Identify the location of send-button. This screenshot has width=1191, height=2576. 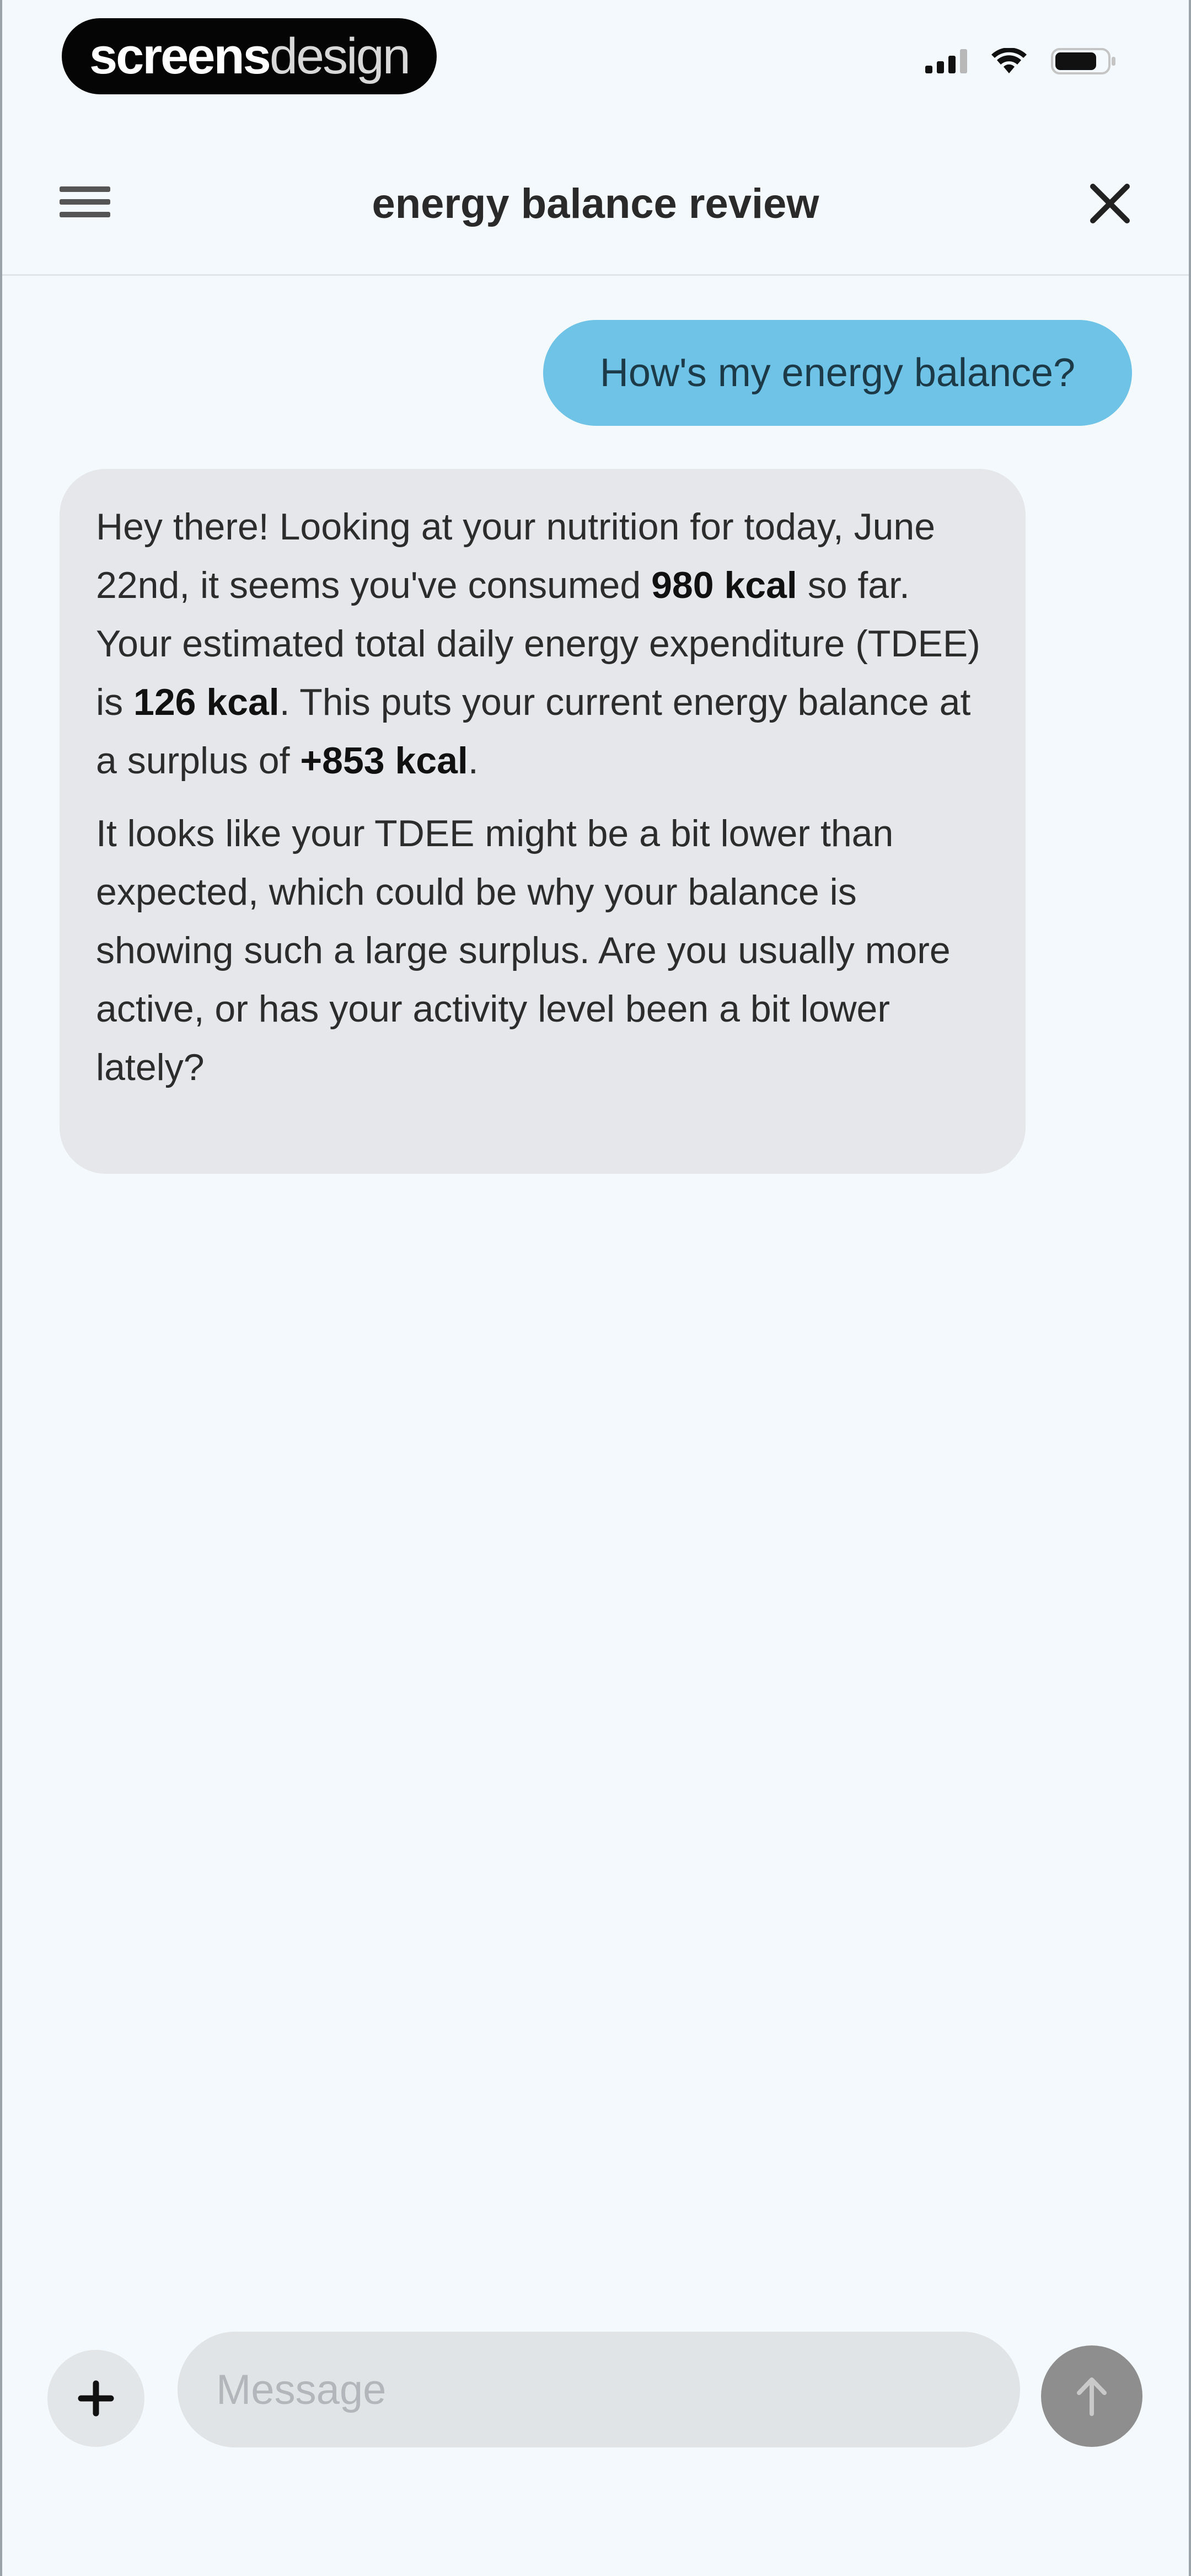
(1091, 2396).